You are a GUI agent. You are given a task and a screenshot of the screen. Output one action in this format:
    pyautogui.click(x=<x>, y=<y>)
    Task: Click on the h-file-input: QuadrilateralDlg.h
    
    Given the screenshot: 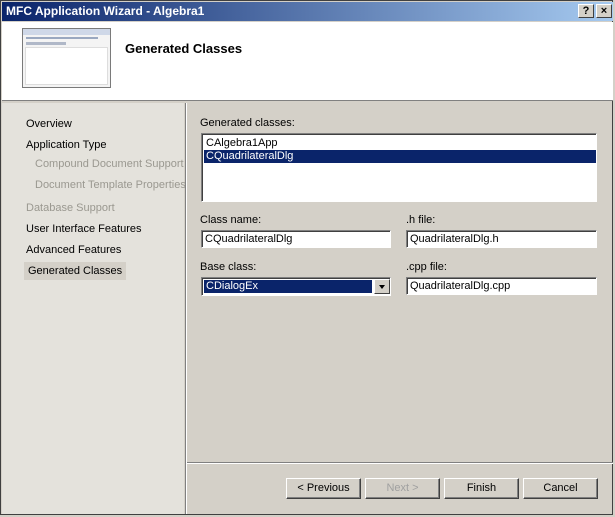 What is the action you would take?
    pyautogui.click(x=501, y=239)
    